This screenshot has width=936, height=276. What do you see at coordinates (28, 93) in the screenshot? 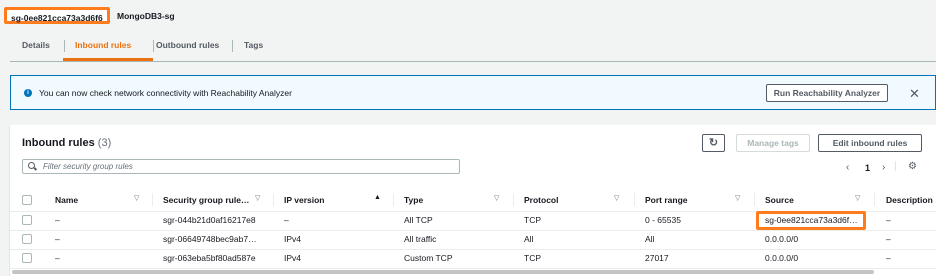
I see `info-icon: i` at bounding box center [28, 93].